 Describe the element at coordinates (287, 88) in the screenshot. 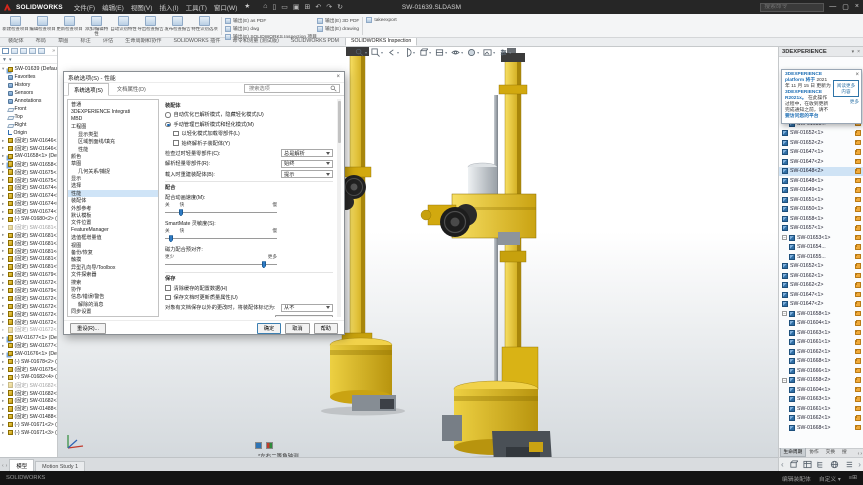

I see `options-search-input` at that location.